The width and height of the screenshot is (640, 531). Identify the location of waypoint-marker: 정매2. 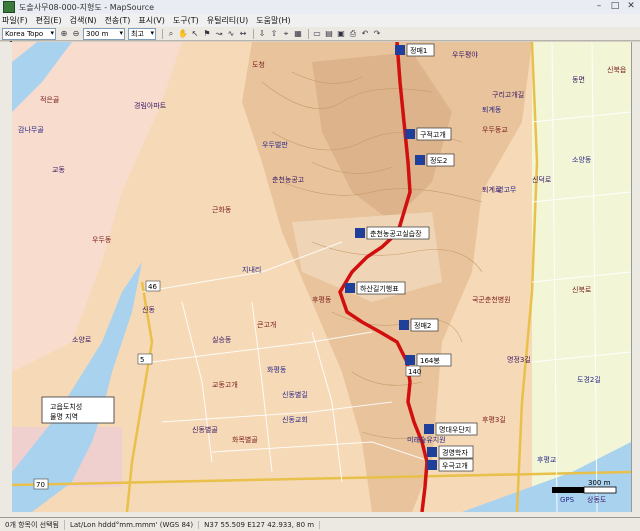
(419, 325).